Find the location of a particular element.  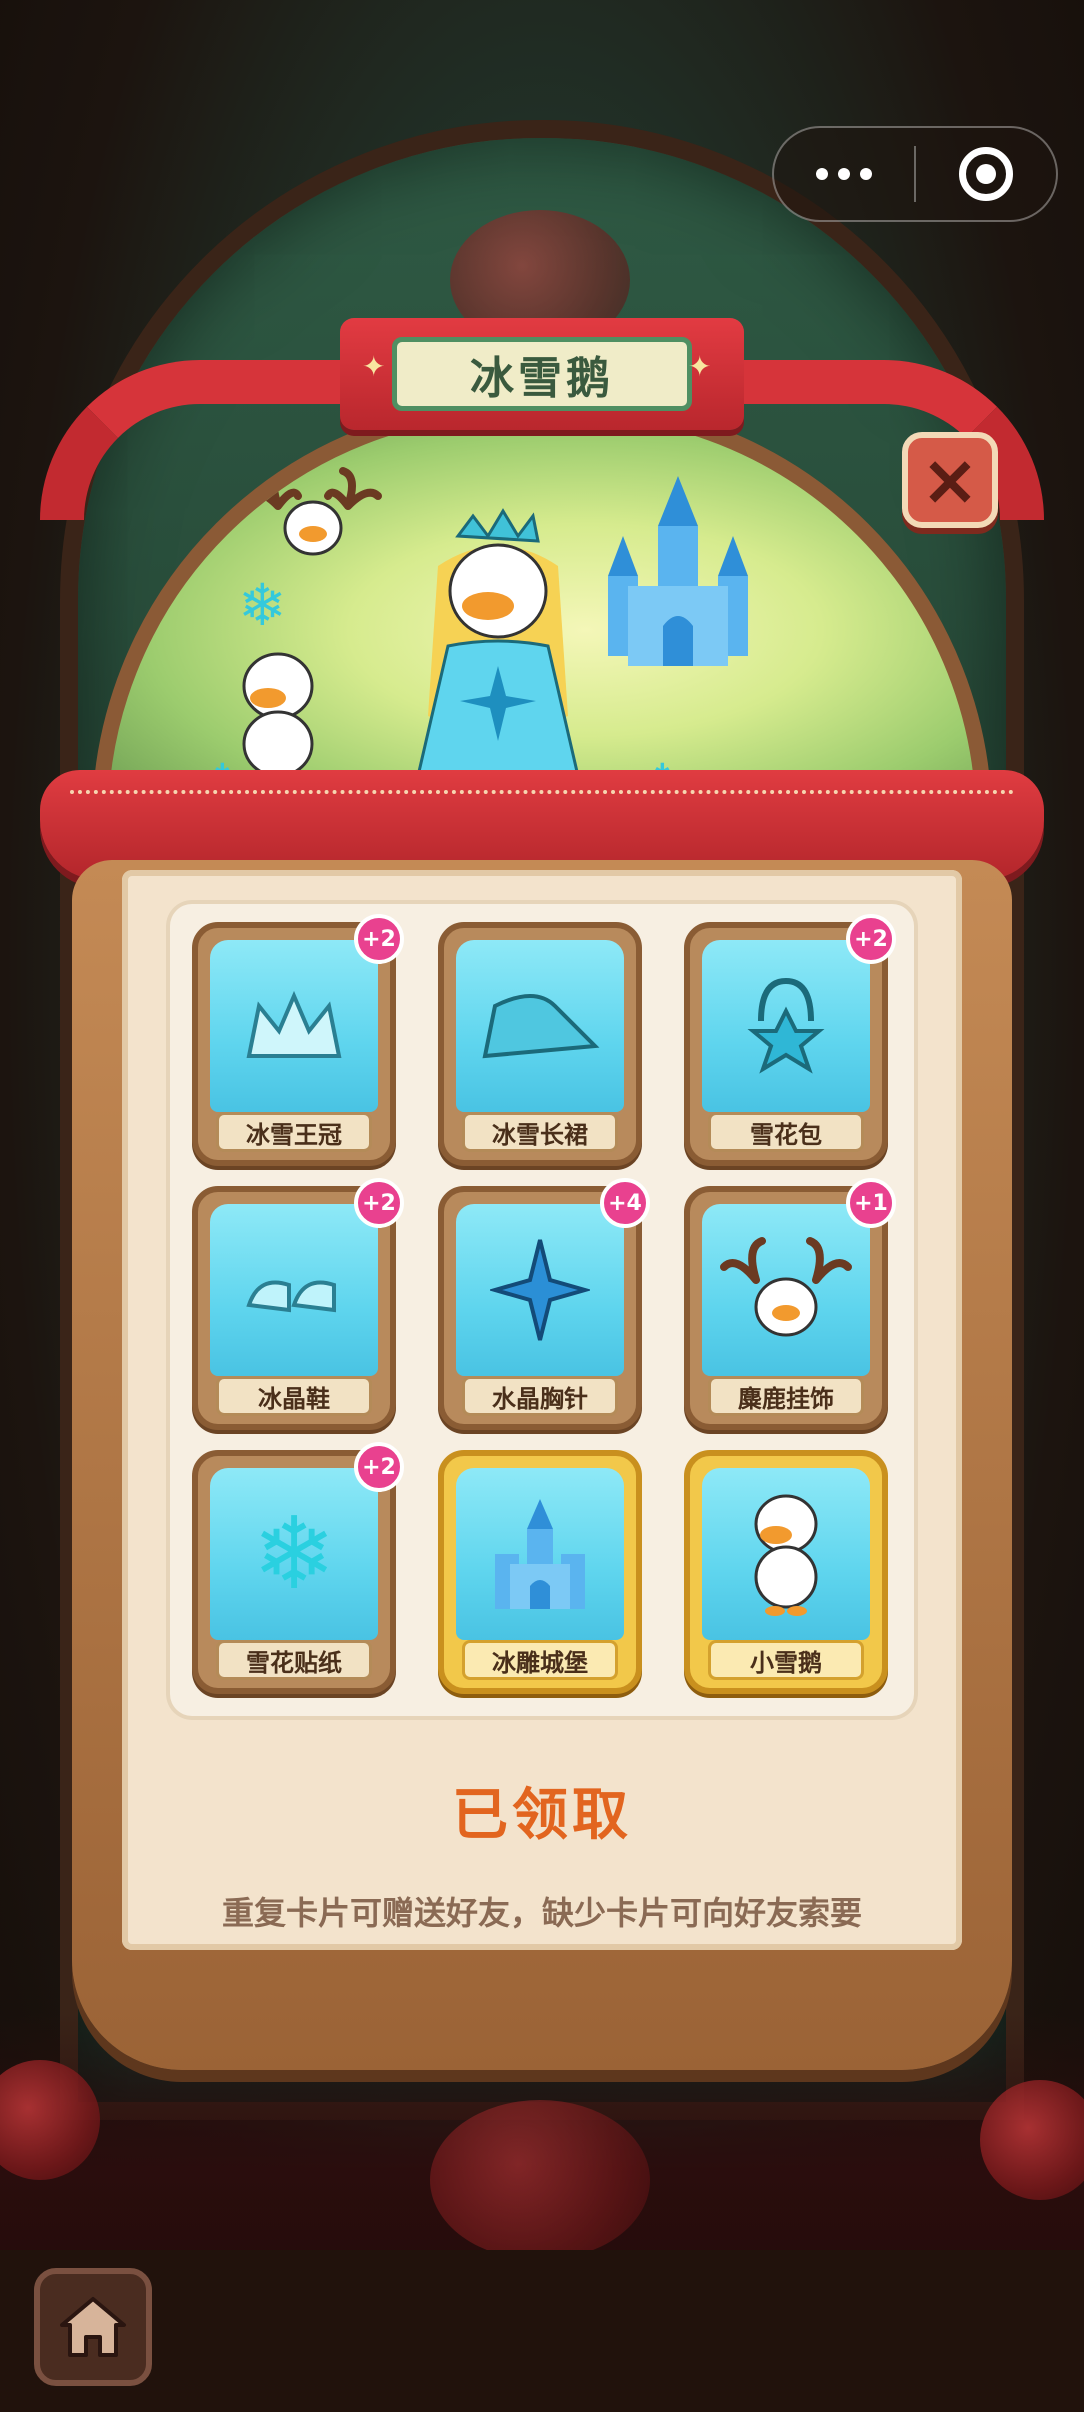

ice-goose-icon is located at coordinates (498, 643).